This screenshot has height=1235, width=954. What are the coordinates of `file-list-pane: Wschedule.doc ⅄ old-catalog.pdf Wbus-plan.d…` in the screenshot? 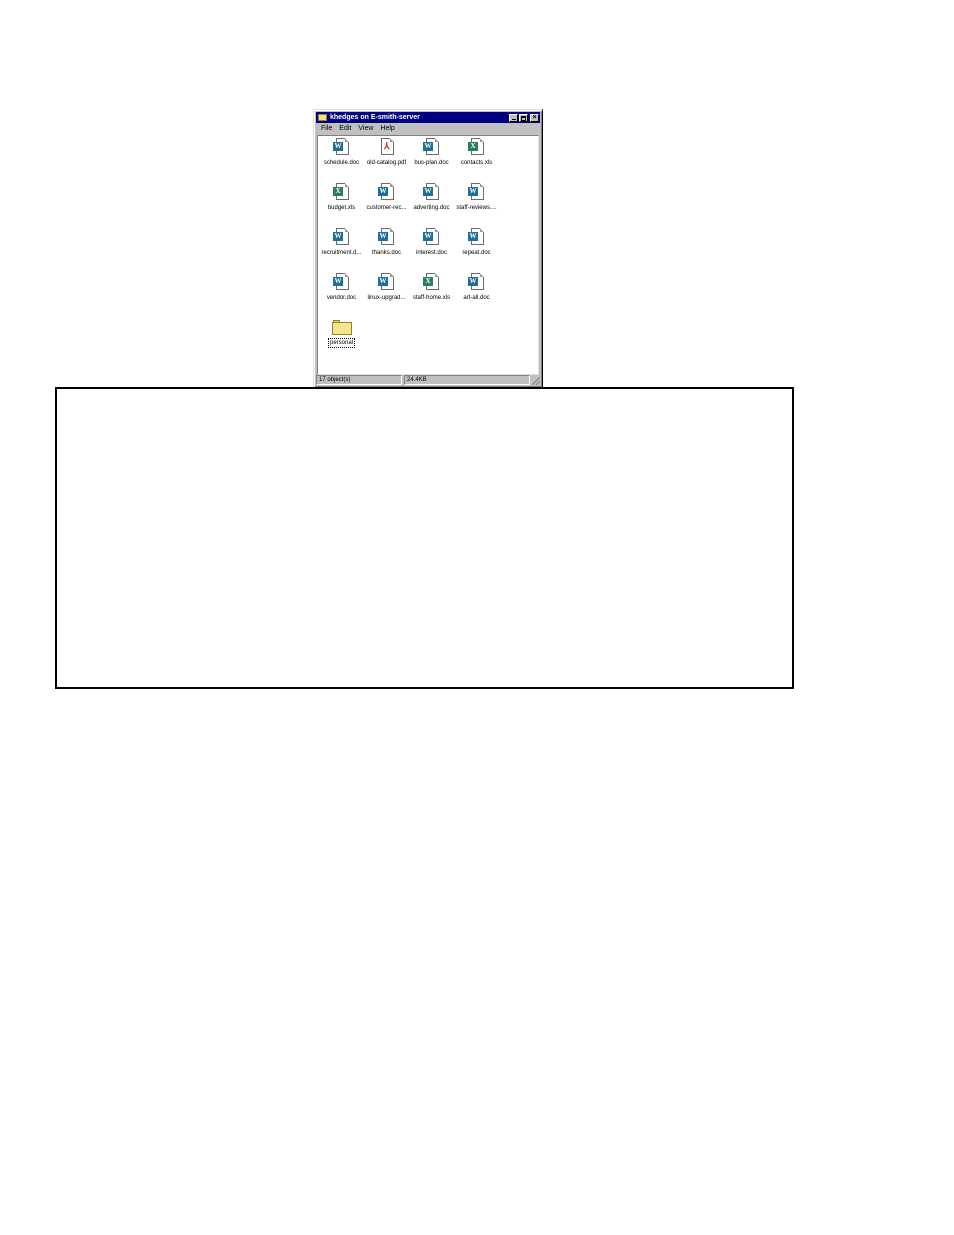 It's located at (428, 255).